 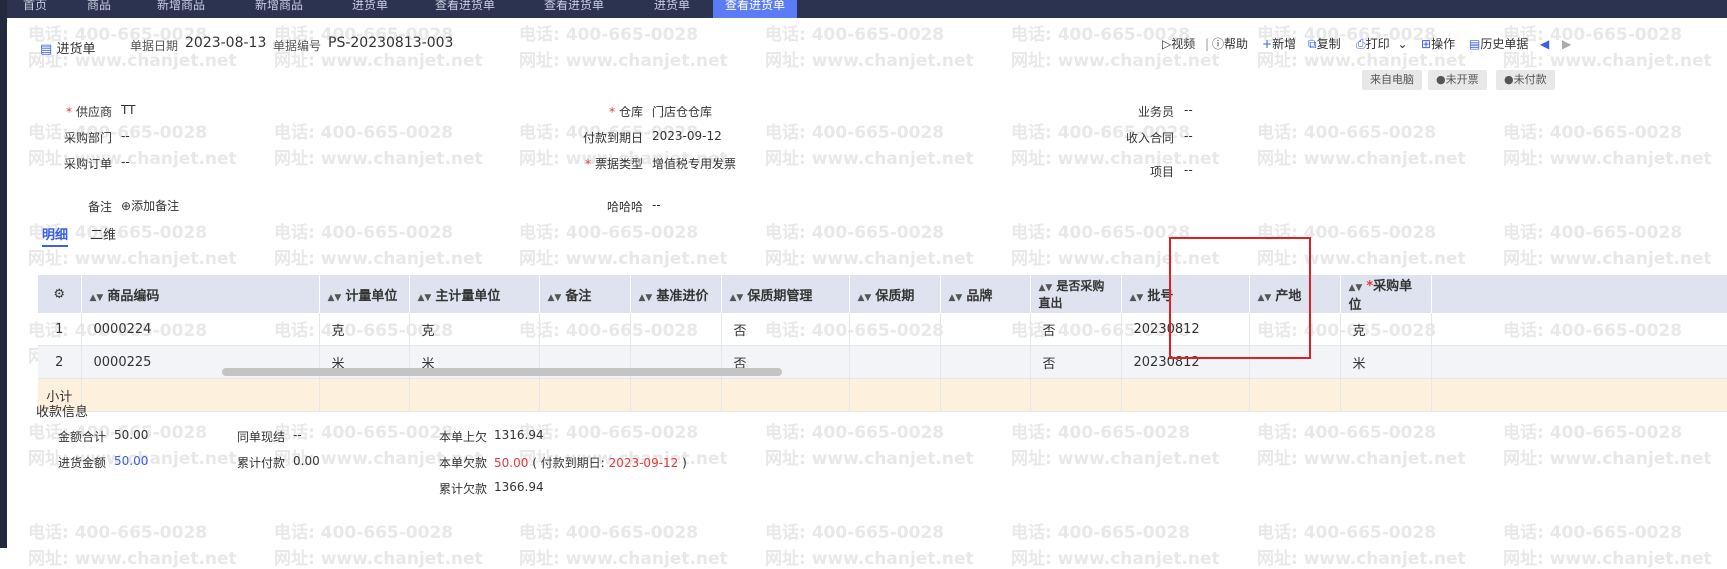 I want to click on left-nav-bar, so click(x=3, y=274).